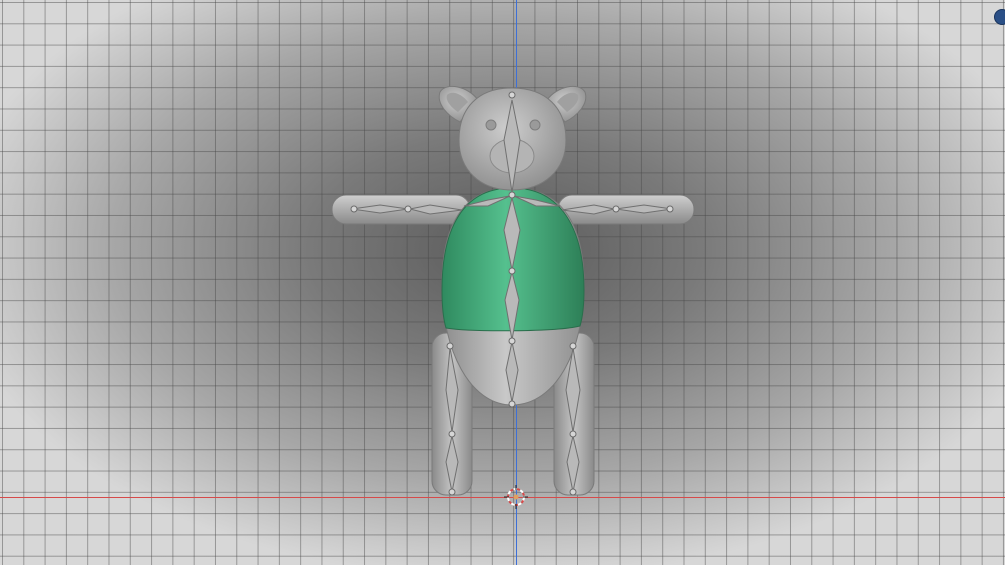 The width and height of the screenshot is (1005, 565). Describe the element at coordinates (535, 125) in the screenshot. I see `right-eye` at that location.